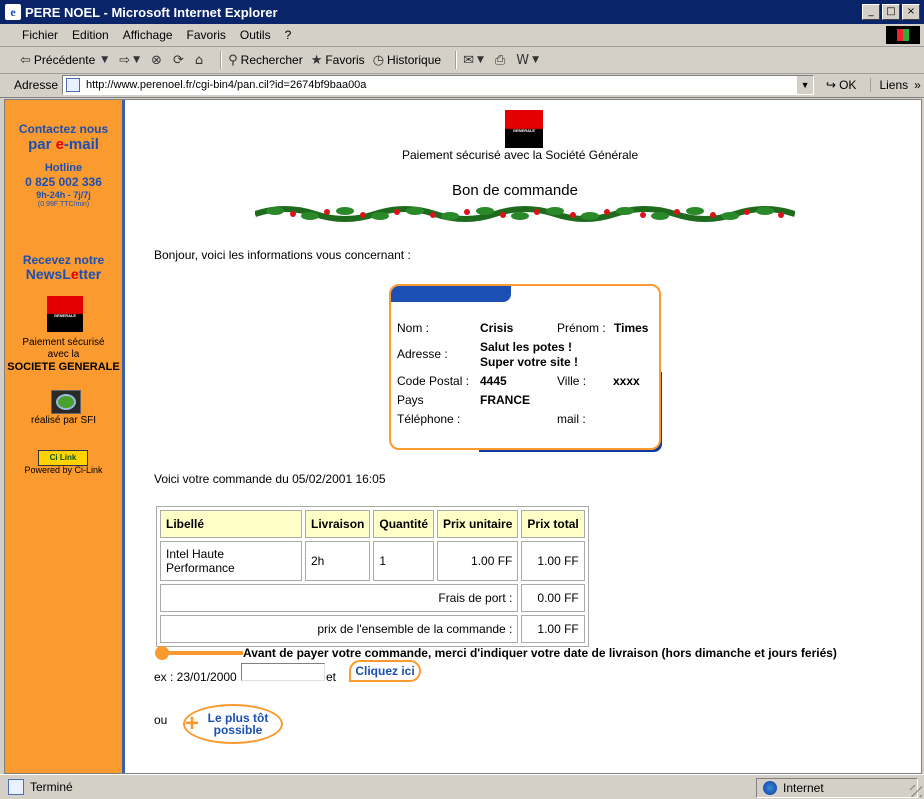  What do you see at coordinates (422, 354) in the screenshot?
I see `adresse-label: Adresse :` at bounding box center [422, 354].